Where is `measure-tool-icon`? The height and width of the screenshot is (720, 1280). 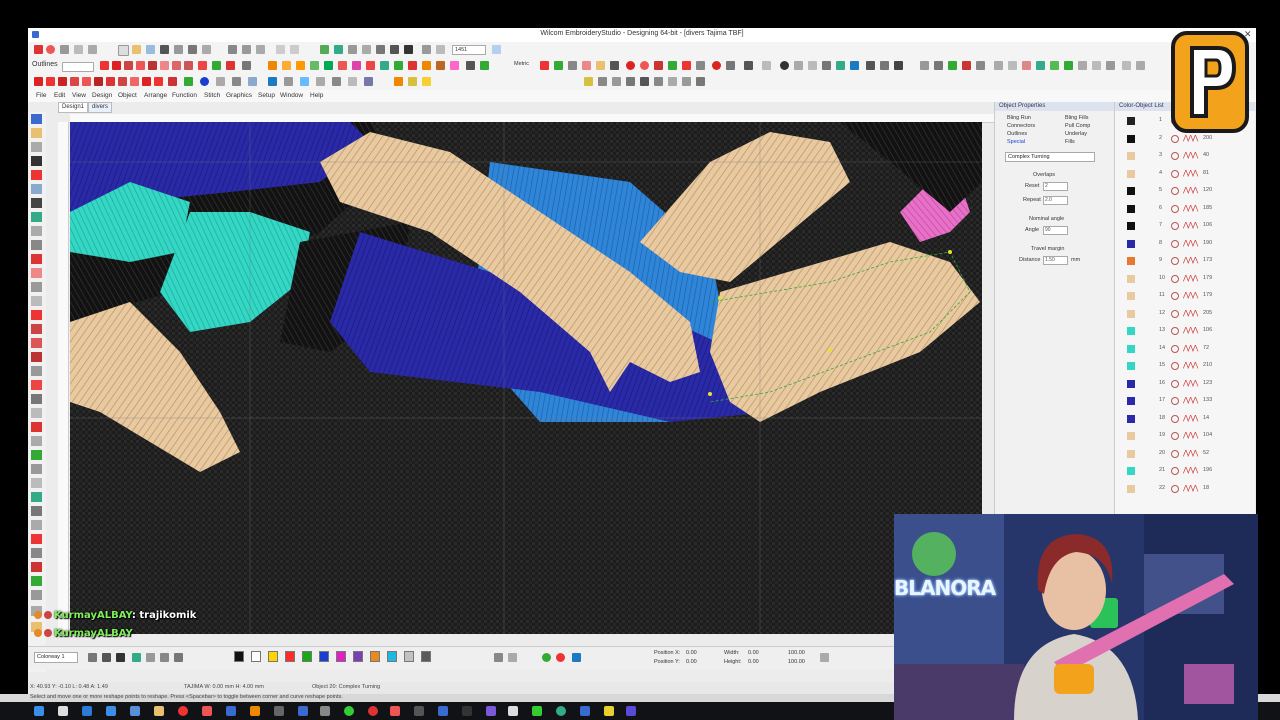
measure-tool-icon is located at coordinates (36, 287).